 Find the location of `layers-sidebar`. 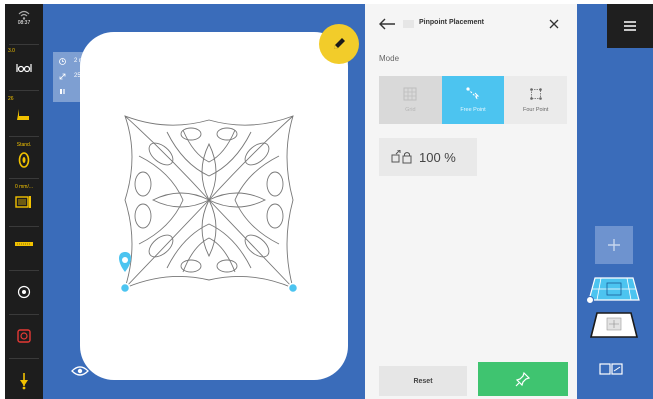

layers-sidebar is located at coordinates (615, 201).